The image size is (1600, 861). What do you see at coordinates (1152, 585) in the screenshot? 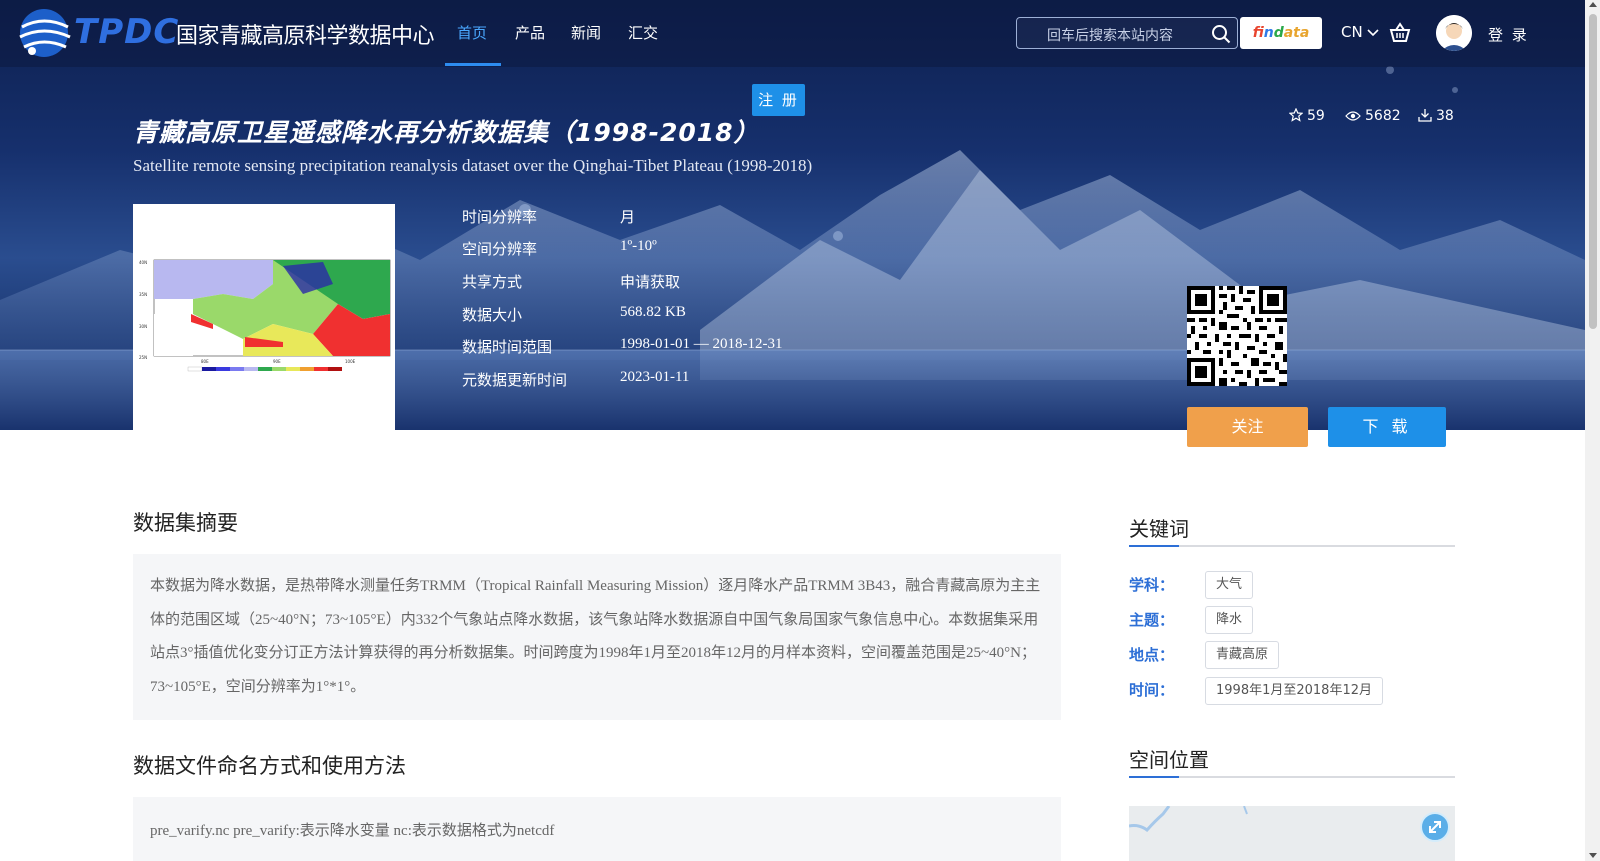
I see `keyword-label: 学科：` at bounding box center [1152, 585].